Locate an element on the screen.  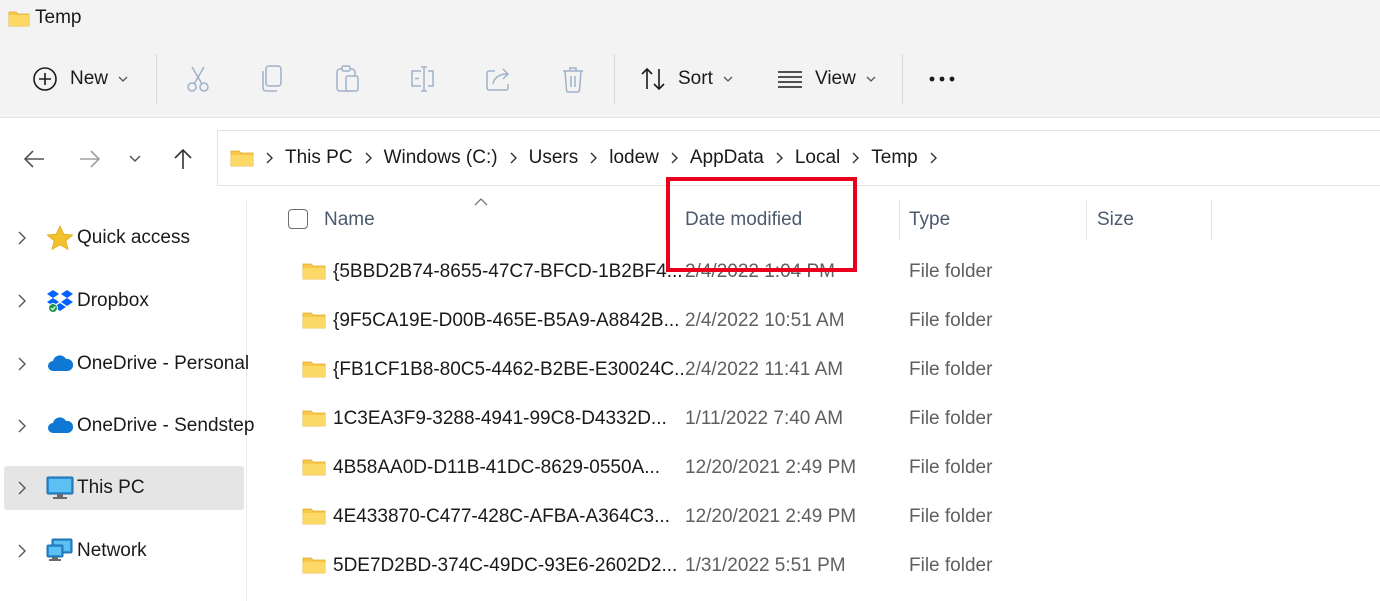
cut-button is located at coordinates (198, 79).